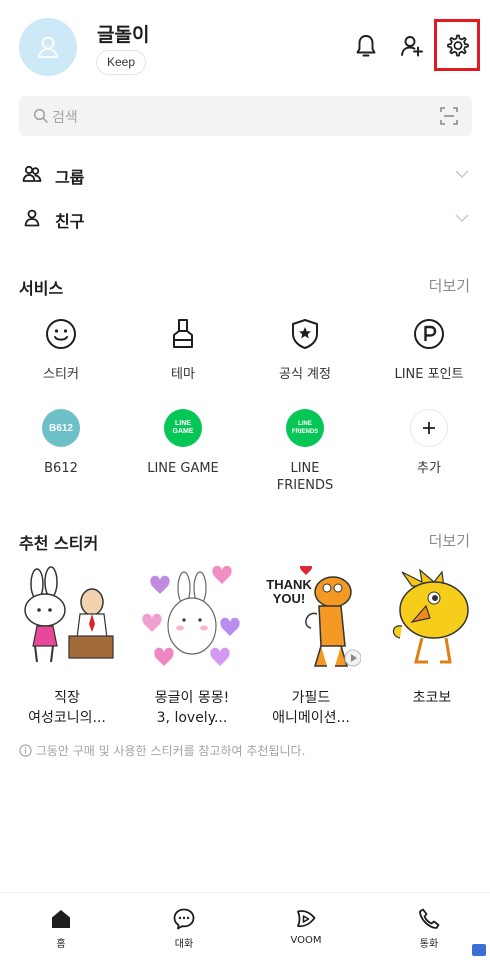 The image size is (490, 960). I want to click on service-label: B612, so click(61, 468).